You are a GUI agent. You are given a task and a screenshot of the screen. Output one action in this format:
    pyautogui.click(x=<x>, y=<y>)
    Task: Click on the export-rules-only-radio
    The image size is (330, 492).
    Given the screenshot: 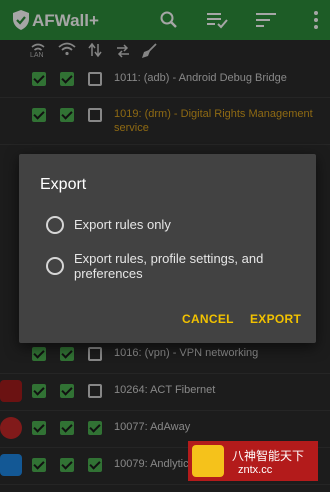 What is the action you would take?
    pyautogui.click(x=55, y=225)
    